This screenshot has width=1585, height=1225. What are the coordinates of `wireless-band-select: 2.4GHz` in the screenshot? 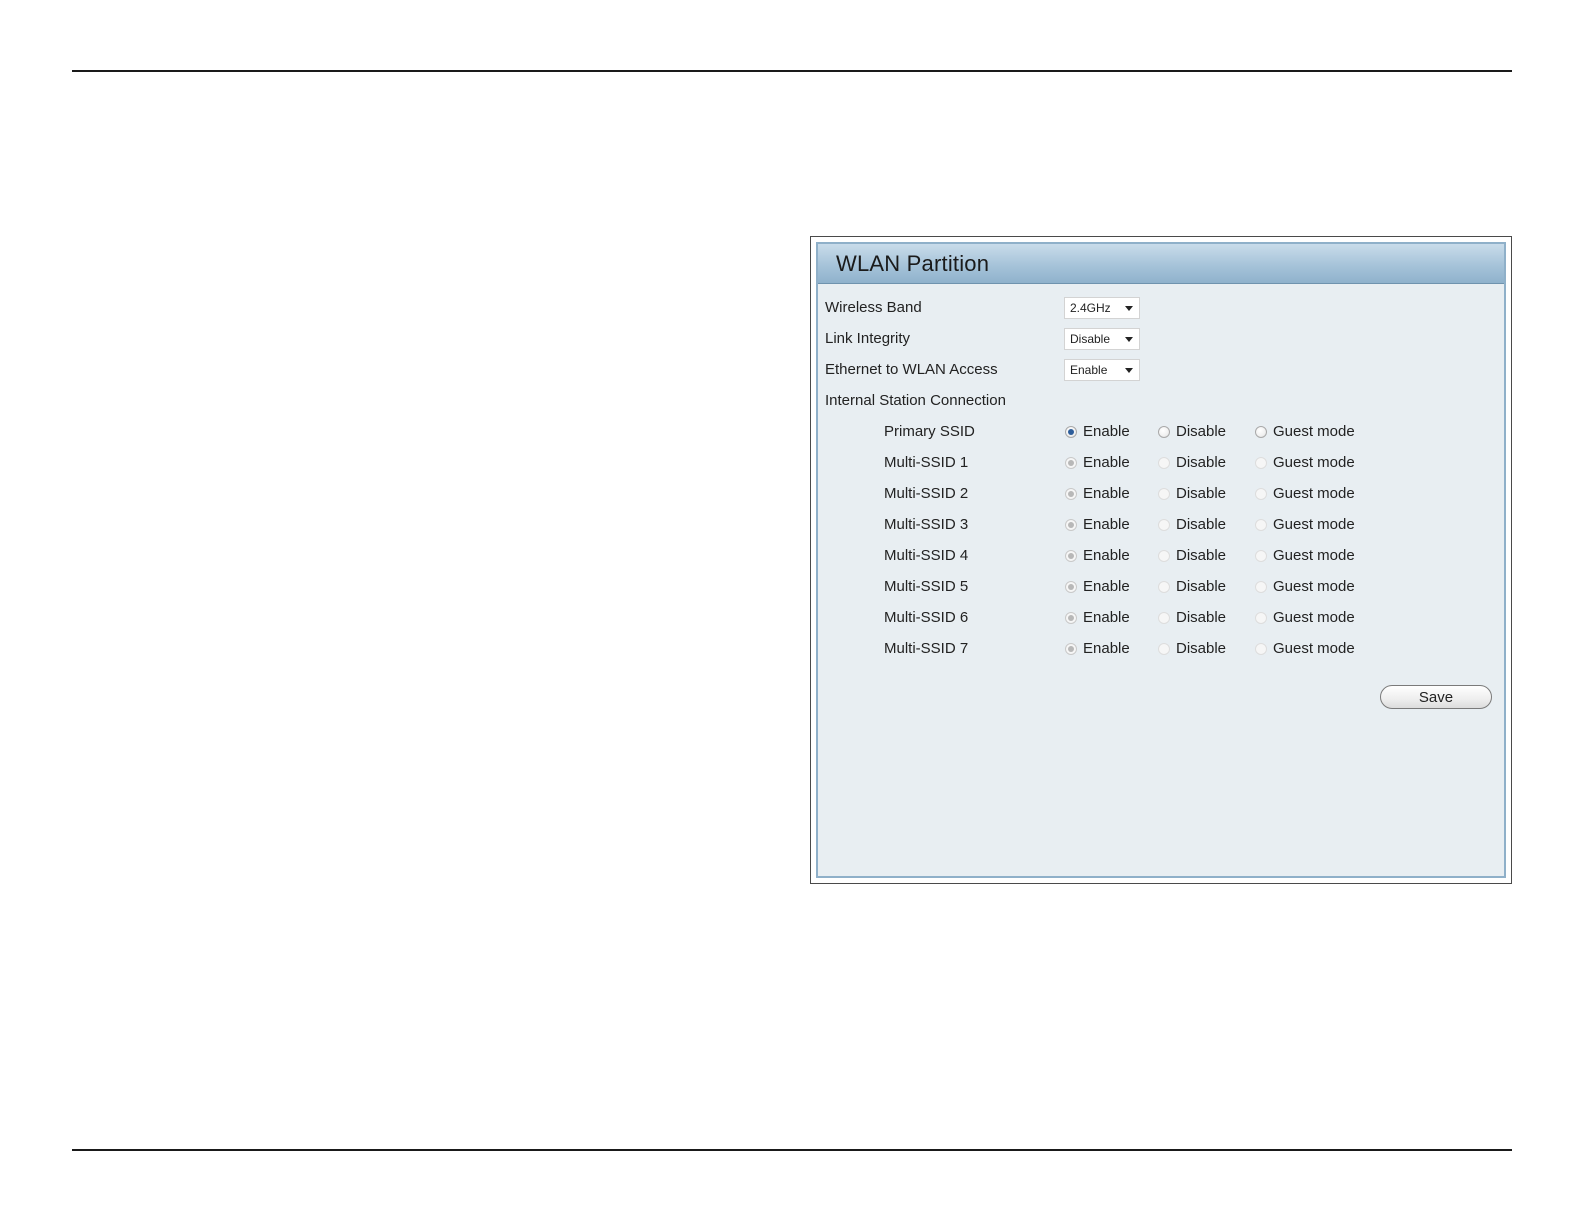 It's located at (1102, 308).